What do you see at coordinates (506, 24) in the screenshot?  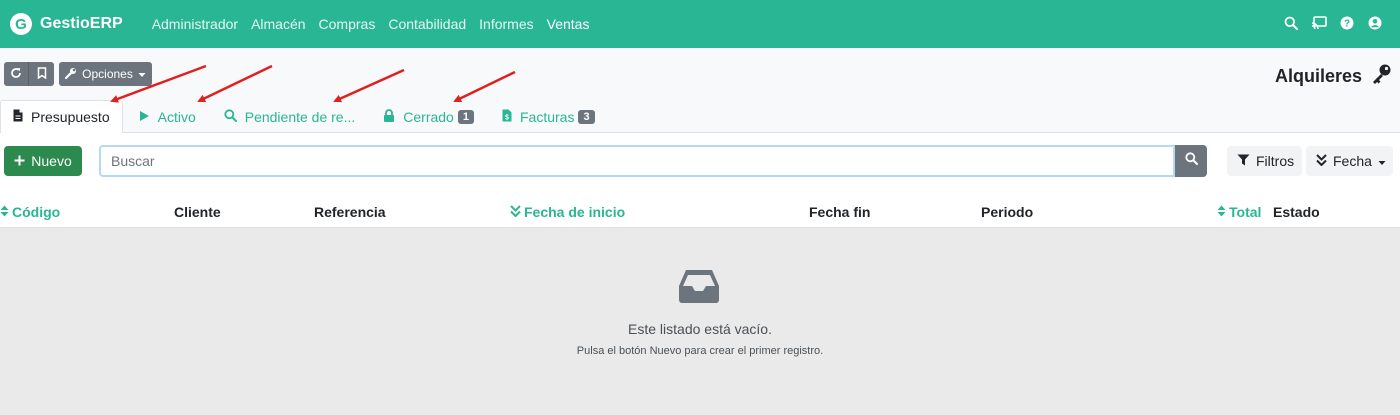 I see `menu-item-informes: Informes` at bounding box center [506, 24].